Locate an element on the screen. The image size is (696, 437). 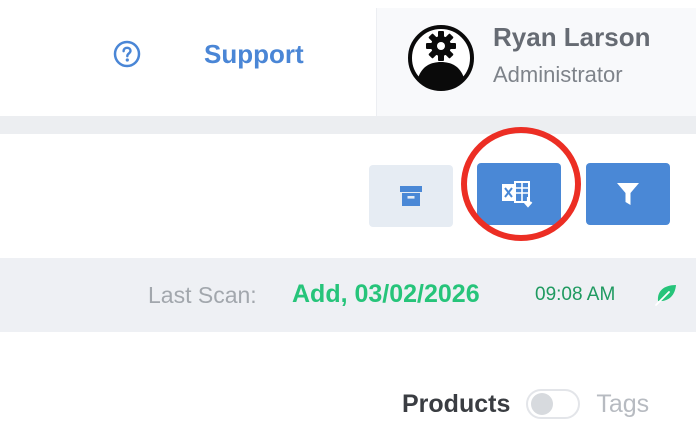
help-circle-icon is located at coordinates (127, 54).